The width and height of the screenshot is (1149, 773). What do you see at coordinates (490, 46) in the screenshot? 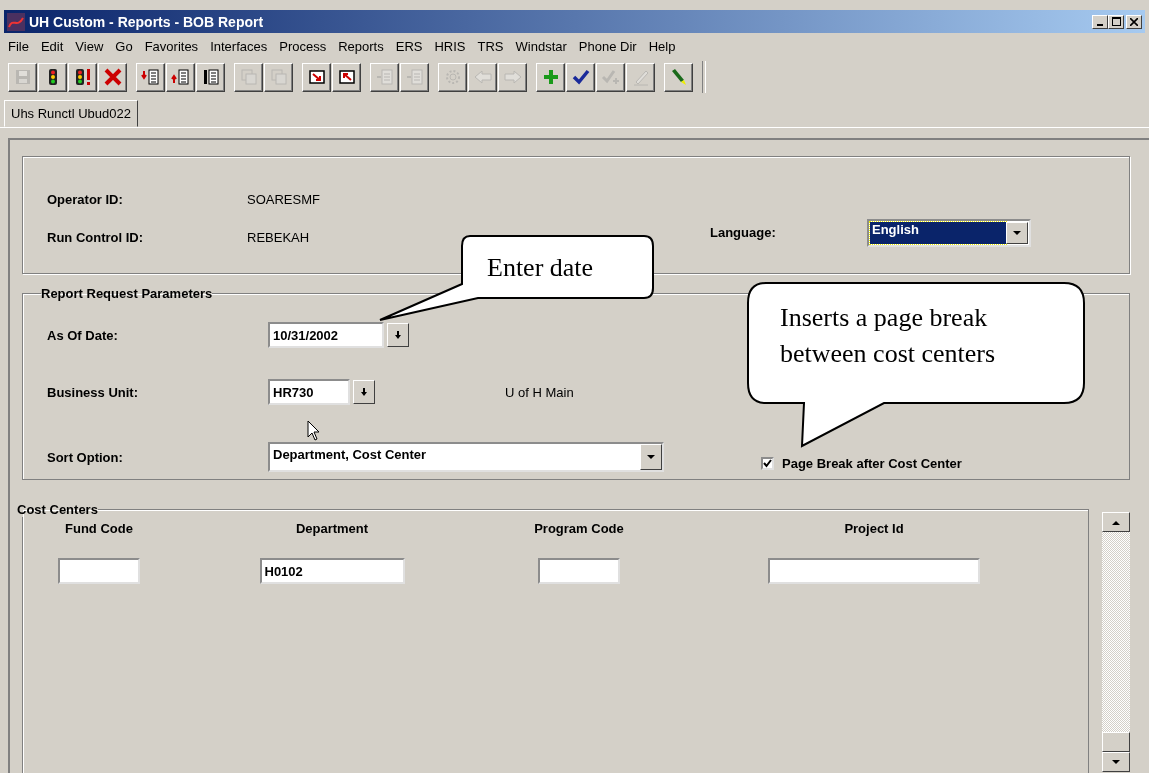
I see `menu-item: TRS` at bounding box center [490, 46].